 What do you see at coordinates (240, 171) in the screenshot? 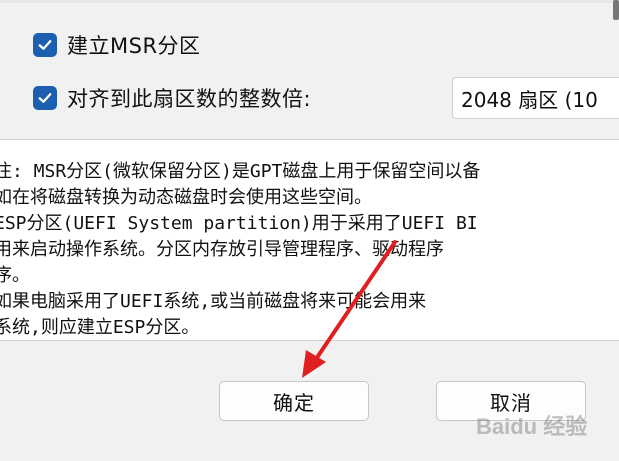
I see `note-line: 注: MSR分区(微软保留分区)是GPT磁盘上用于保留空间以备` at bounding box center [240, 171].